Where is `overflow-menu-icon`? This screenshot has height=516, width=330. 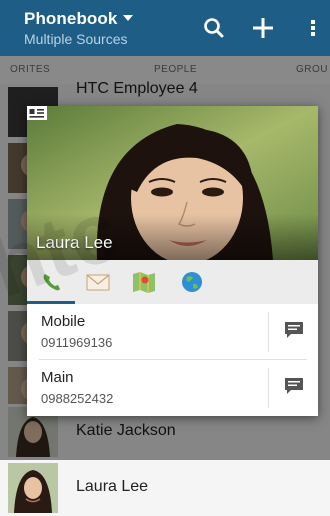
overflow-menu-icon is located at coordinates (314, 28).